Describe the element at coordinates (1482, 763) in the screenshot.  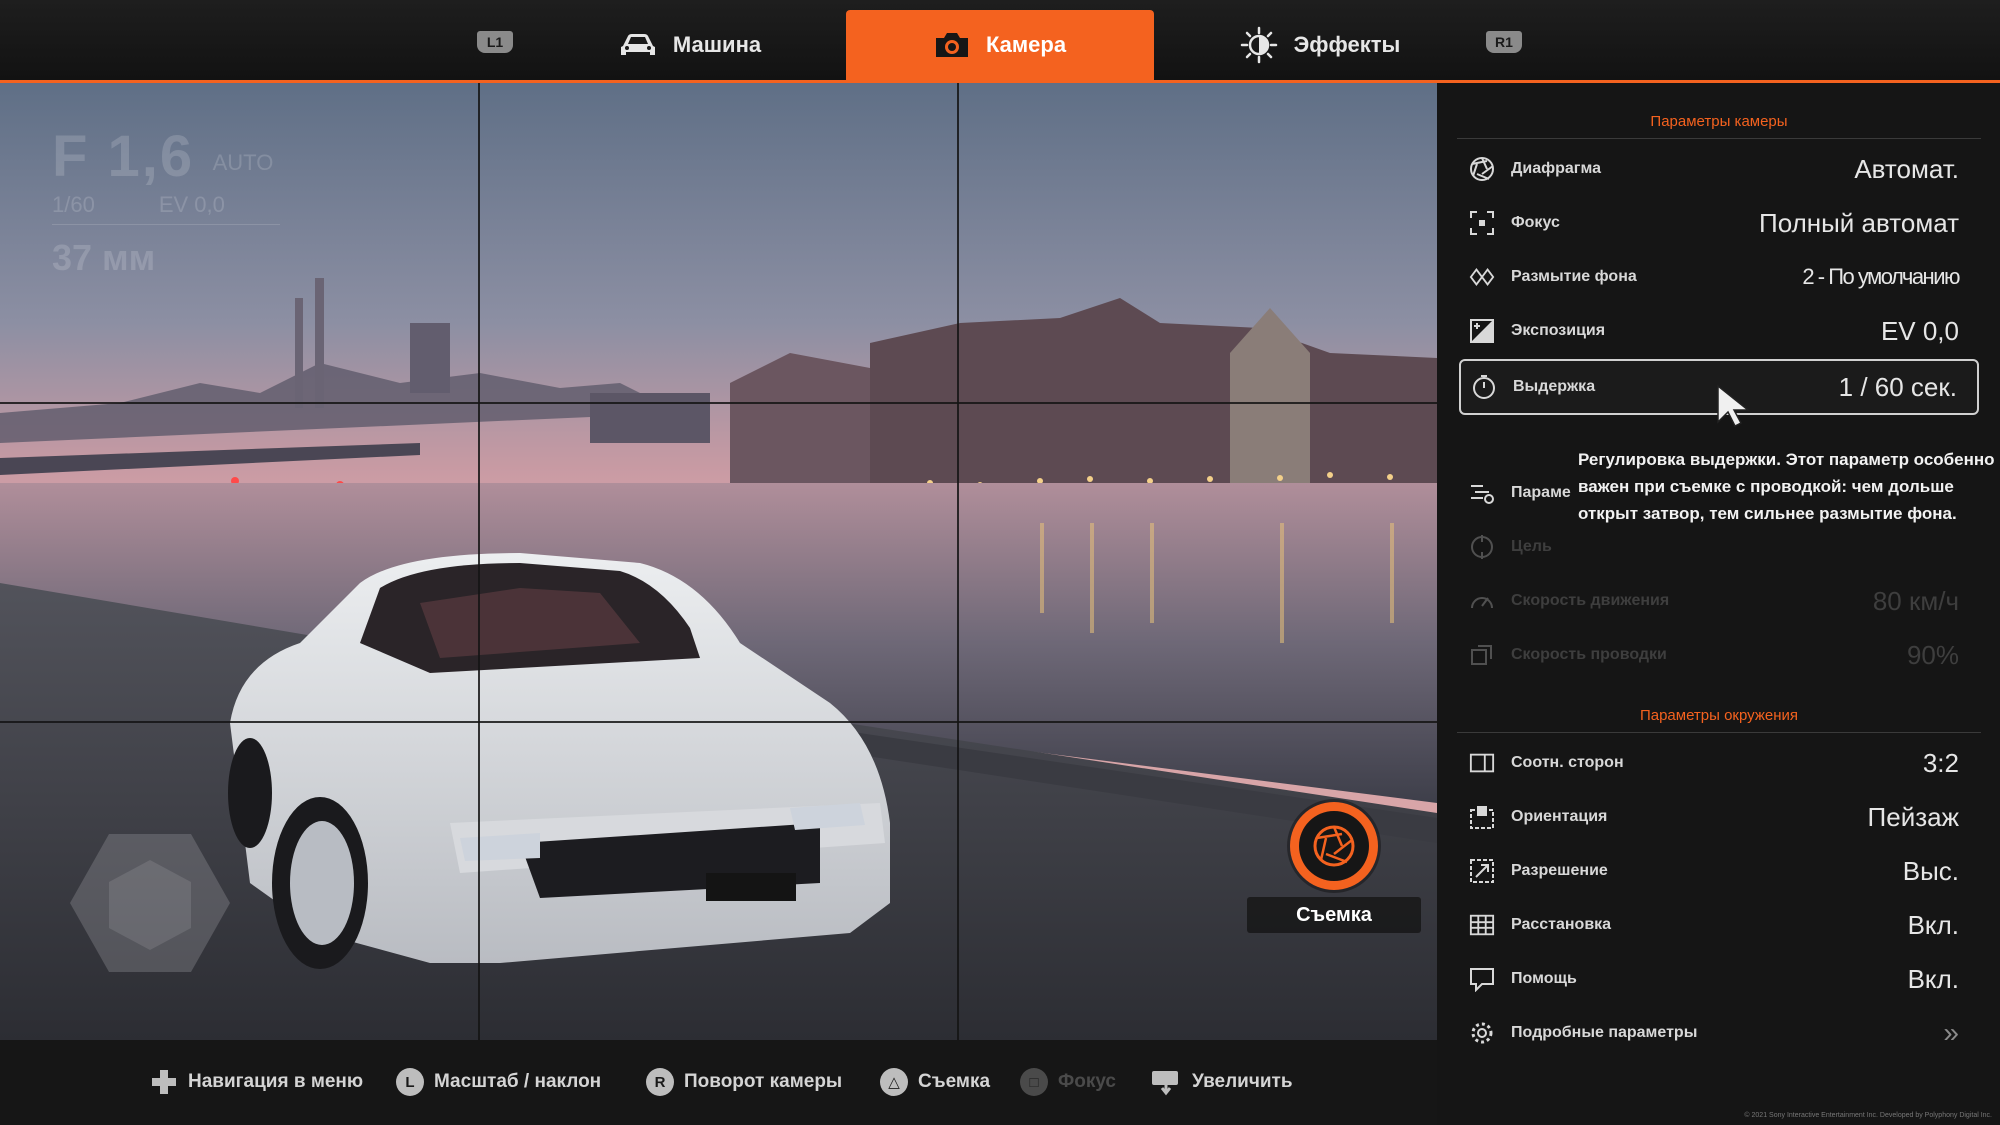
I see `aspect-icon` at that location.